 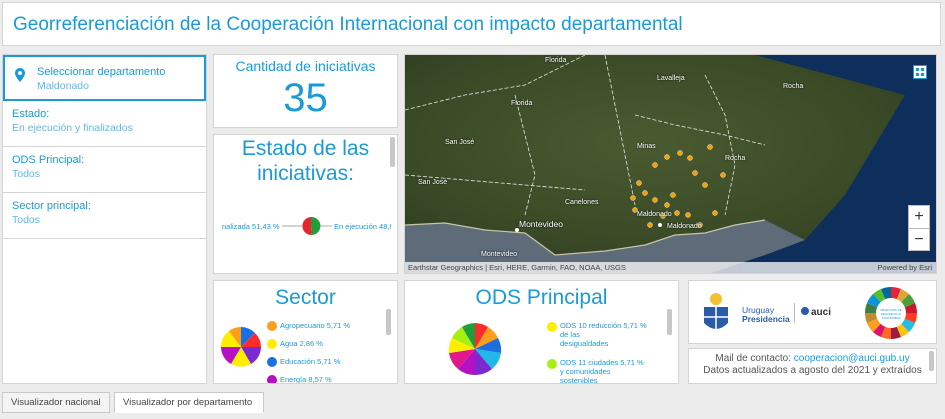 What do you see at coordinates (51, 206) in the screenshot?
I see `filter-label: Sector principal:` at bounding box center [51, 206].